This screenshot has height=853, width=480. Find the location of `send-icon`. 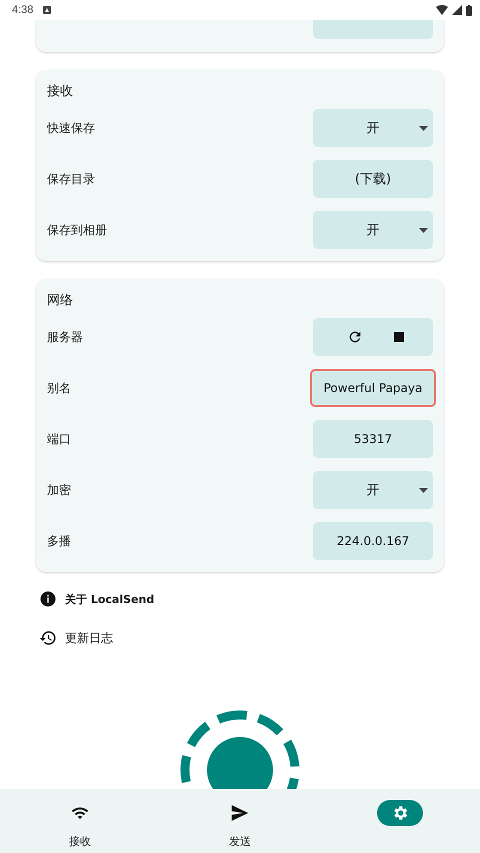

send-icon is located at coordinates (240, 813).